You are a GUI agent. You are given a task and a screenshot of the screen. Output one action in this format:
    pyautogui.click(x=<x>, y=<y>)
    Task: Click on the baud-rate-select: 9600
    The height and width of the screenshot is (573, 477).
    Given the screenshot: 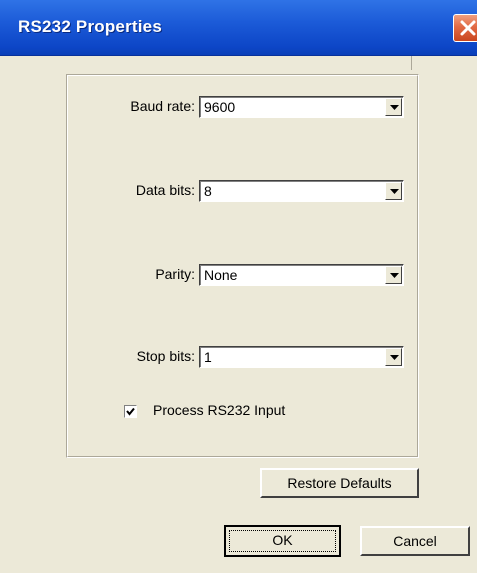 What is the action you would take?
    pyautogui.click(x=301, y=107)
    